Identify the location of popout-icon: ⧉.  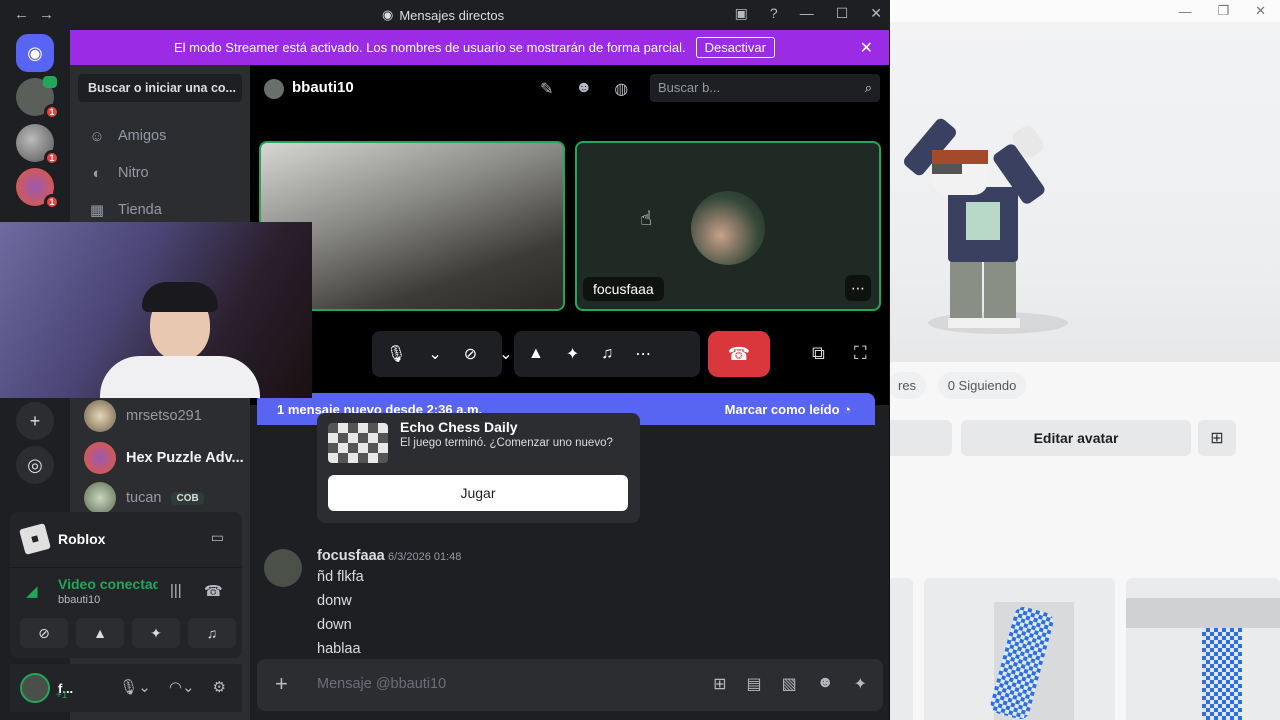
(818, 353).